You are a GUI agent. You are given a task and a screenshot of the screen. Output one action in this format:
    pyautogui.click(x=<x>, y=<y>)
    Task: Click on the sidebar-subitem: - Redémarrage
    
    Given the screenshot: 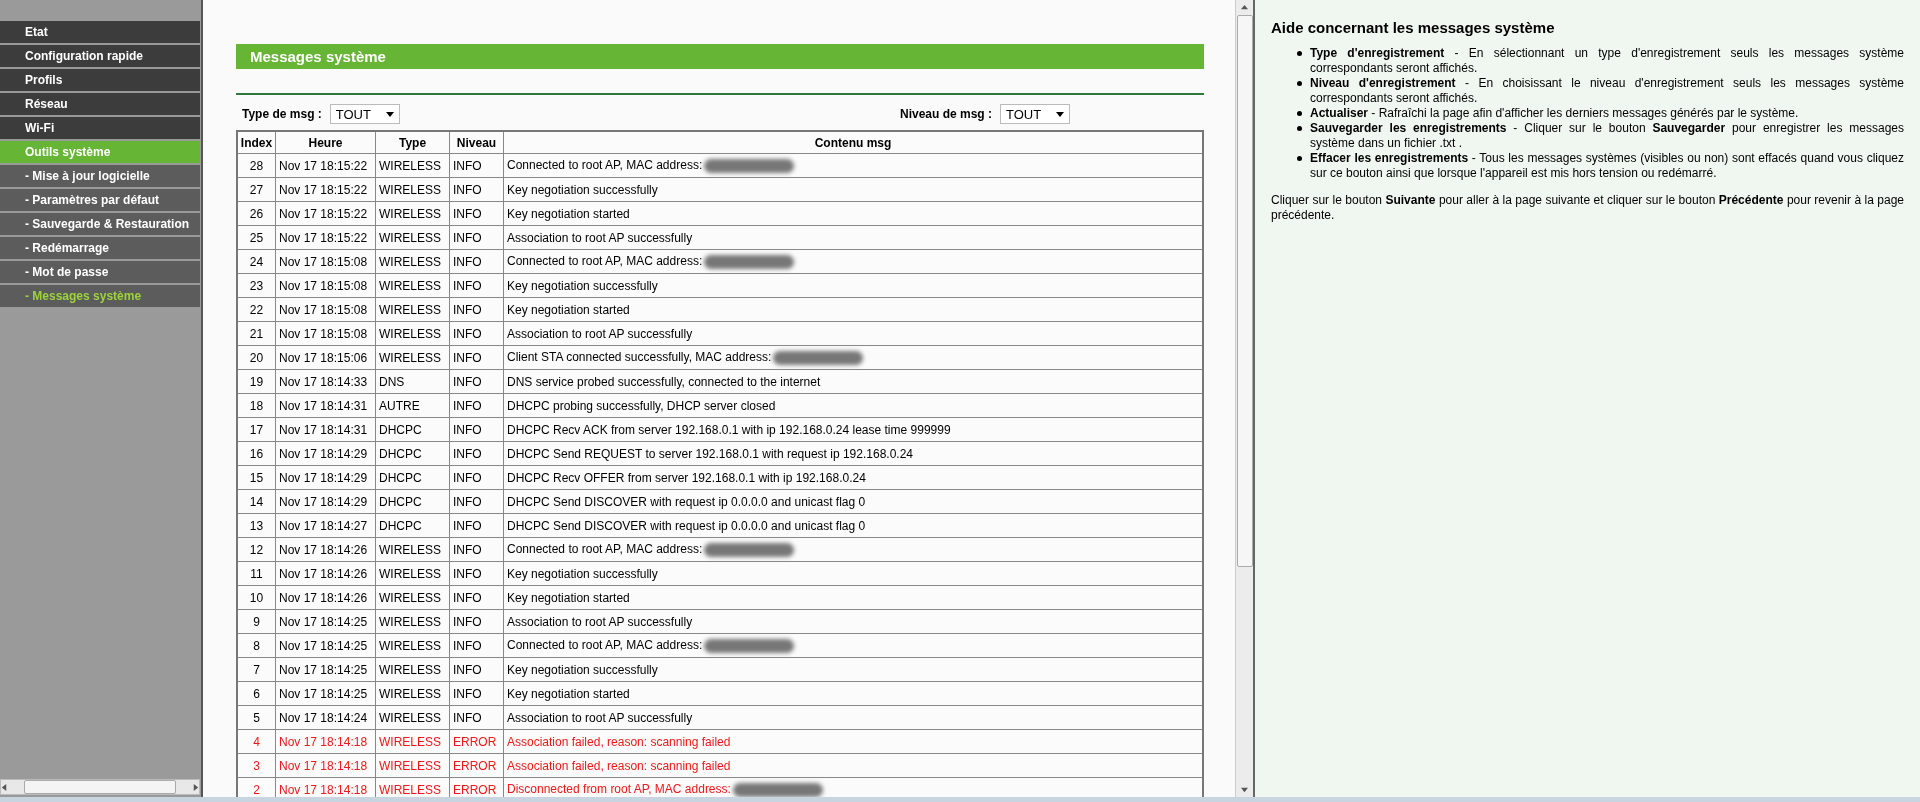 What is the action you would take?
    pyautogui.click(x=100, y=248)
    